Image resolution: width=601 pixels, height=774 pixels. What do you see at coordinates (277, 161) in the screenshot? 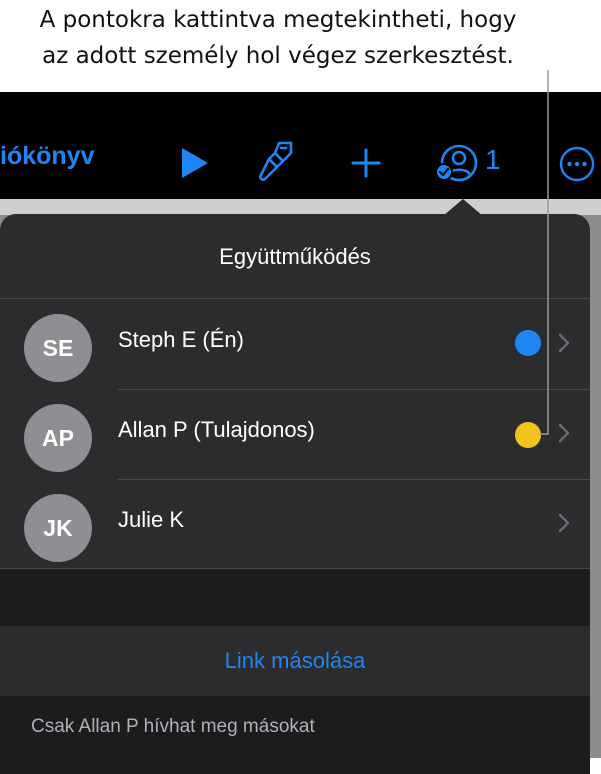
I see `paintbrush-icon` at bounding box center [277, 161].